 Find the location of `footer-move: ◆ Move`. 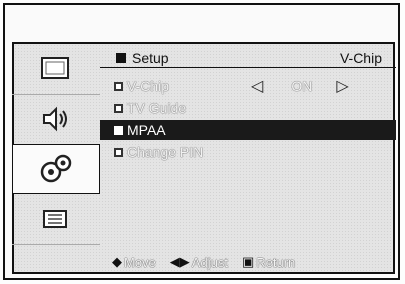

footer-move: ◆ Move is located at coordinates (134, 262).